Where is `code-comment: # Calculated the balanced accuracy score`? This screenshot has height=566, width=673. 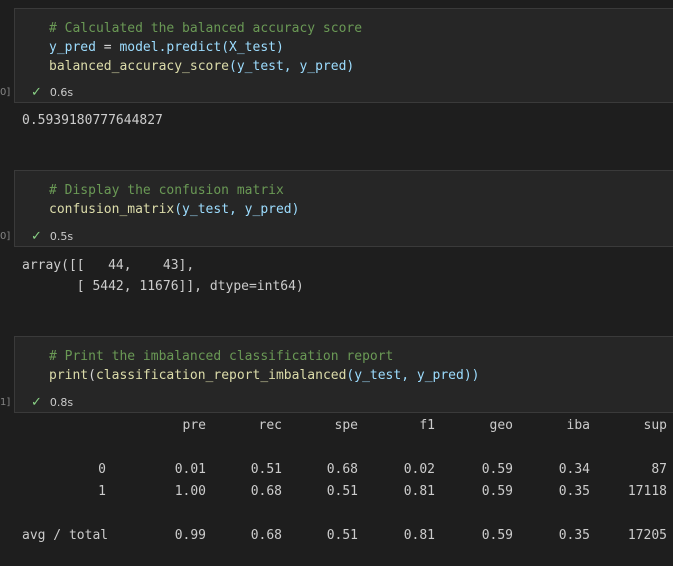
code-comment: # Calculated the balanced accuracy score is located at coordinates (206, 28).